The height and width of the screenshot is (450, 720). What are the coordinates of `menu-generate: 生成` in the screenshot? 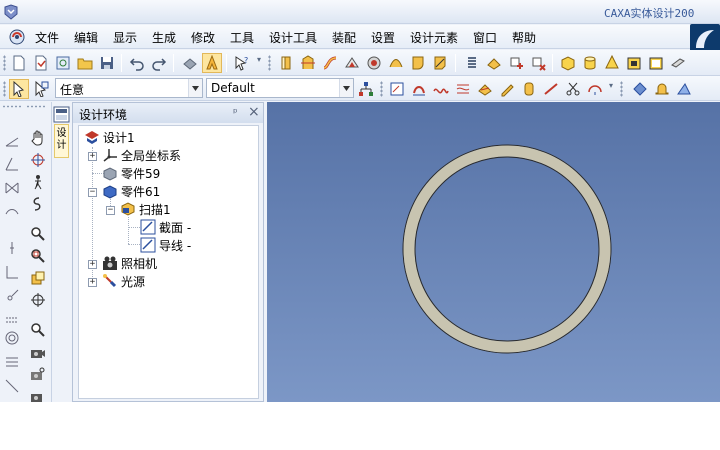 It's located at (164, 37).